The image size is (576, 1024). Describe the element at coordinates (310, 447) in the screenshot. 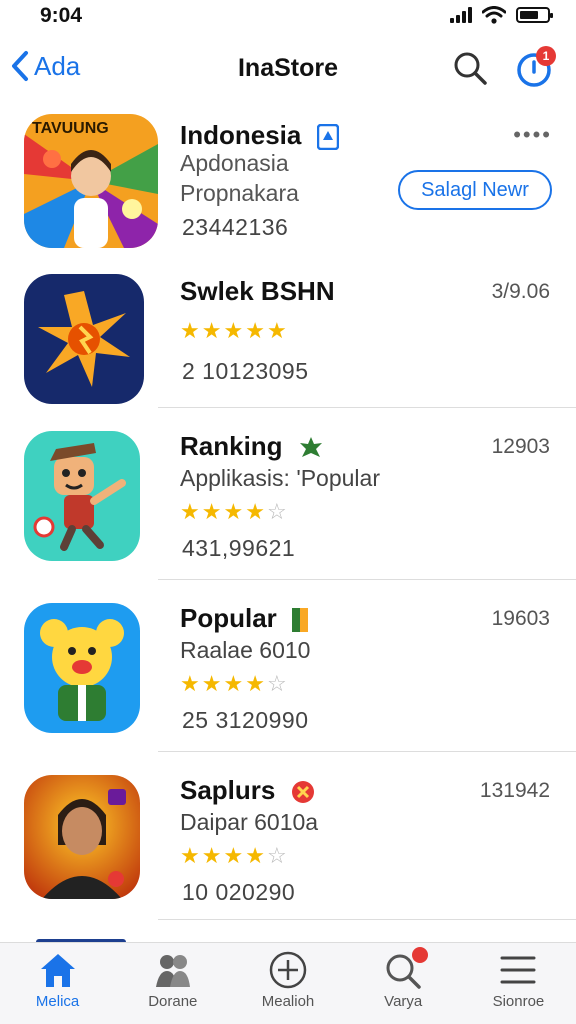

I see `leaf-icon` at that location.